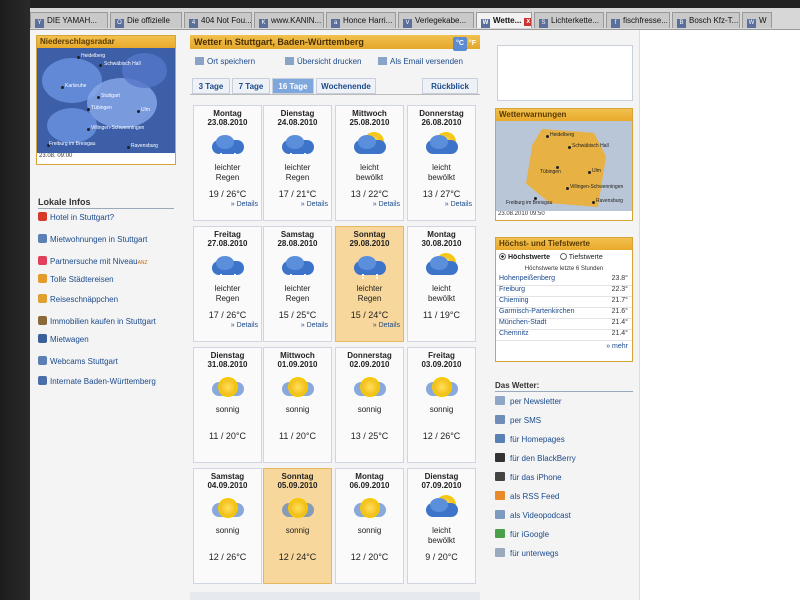 This screenshot has width=800, height=600. Describe the element at coordinates (108, 279) in the screenshot. I see `local-info-link: Tolle Städtereisen` at that location.